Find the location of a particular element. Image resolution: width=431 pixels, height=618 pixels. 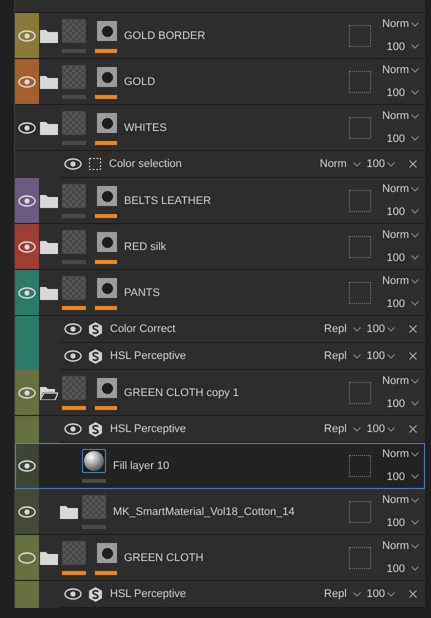

layer-name: MK_SmartMaterial_Vol18_Cotton_14 is located at coordinates (204, 512).